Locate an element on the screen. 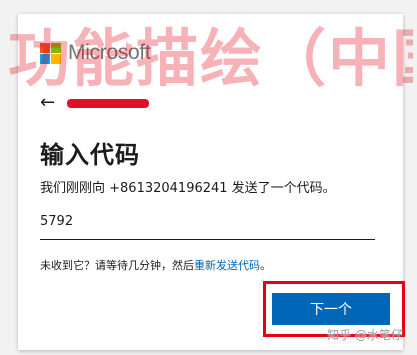 The image size is (417, 355). microsoft-logo-icon is located at coordinates (50, 53).